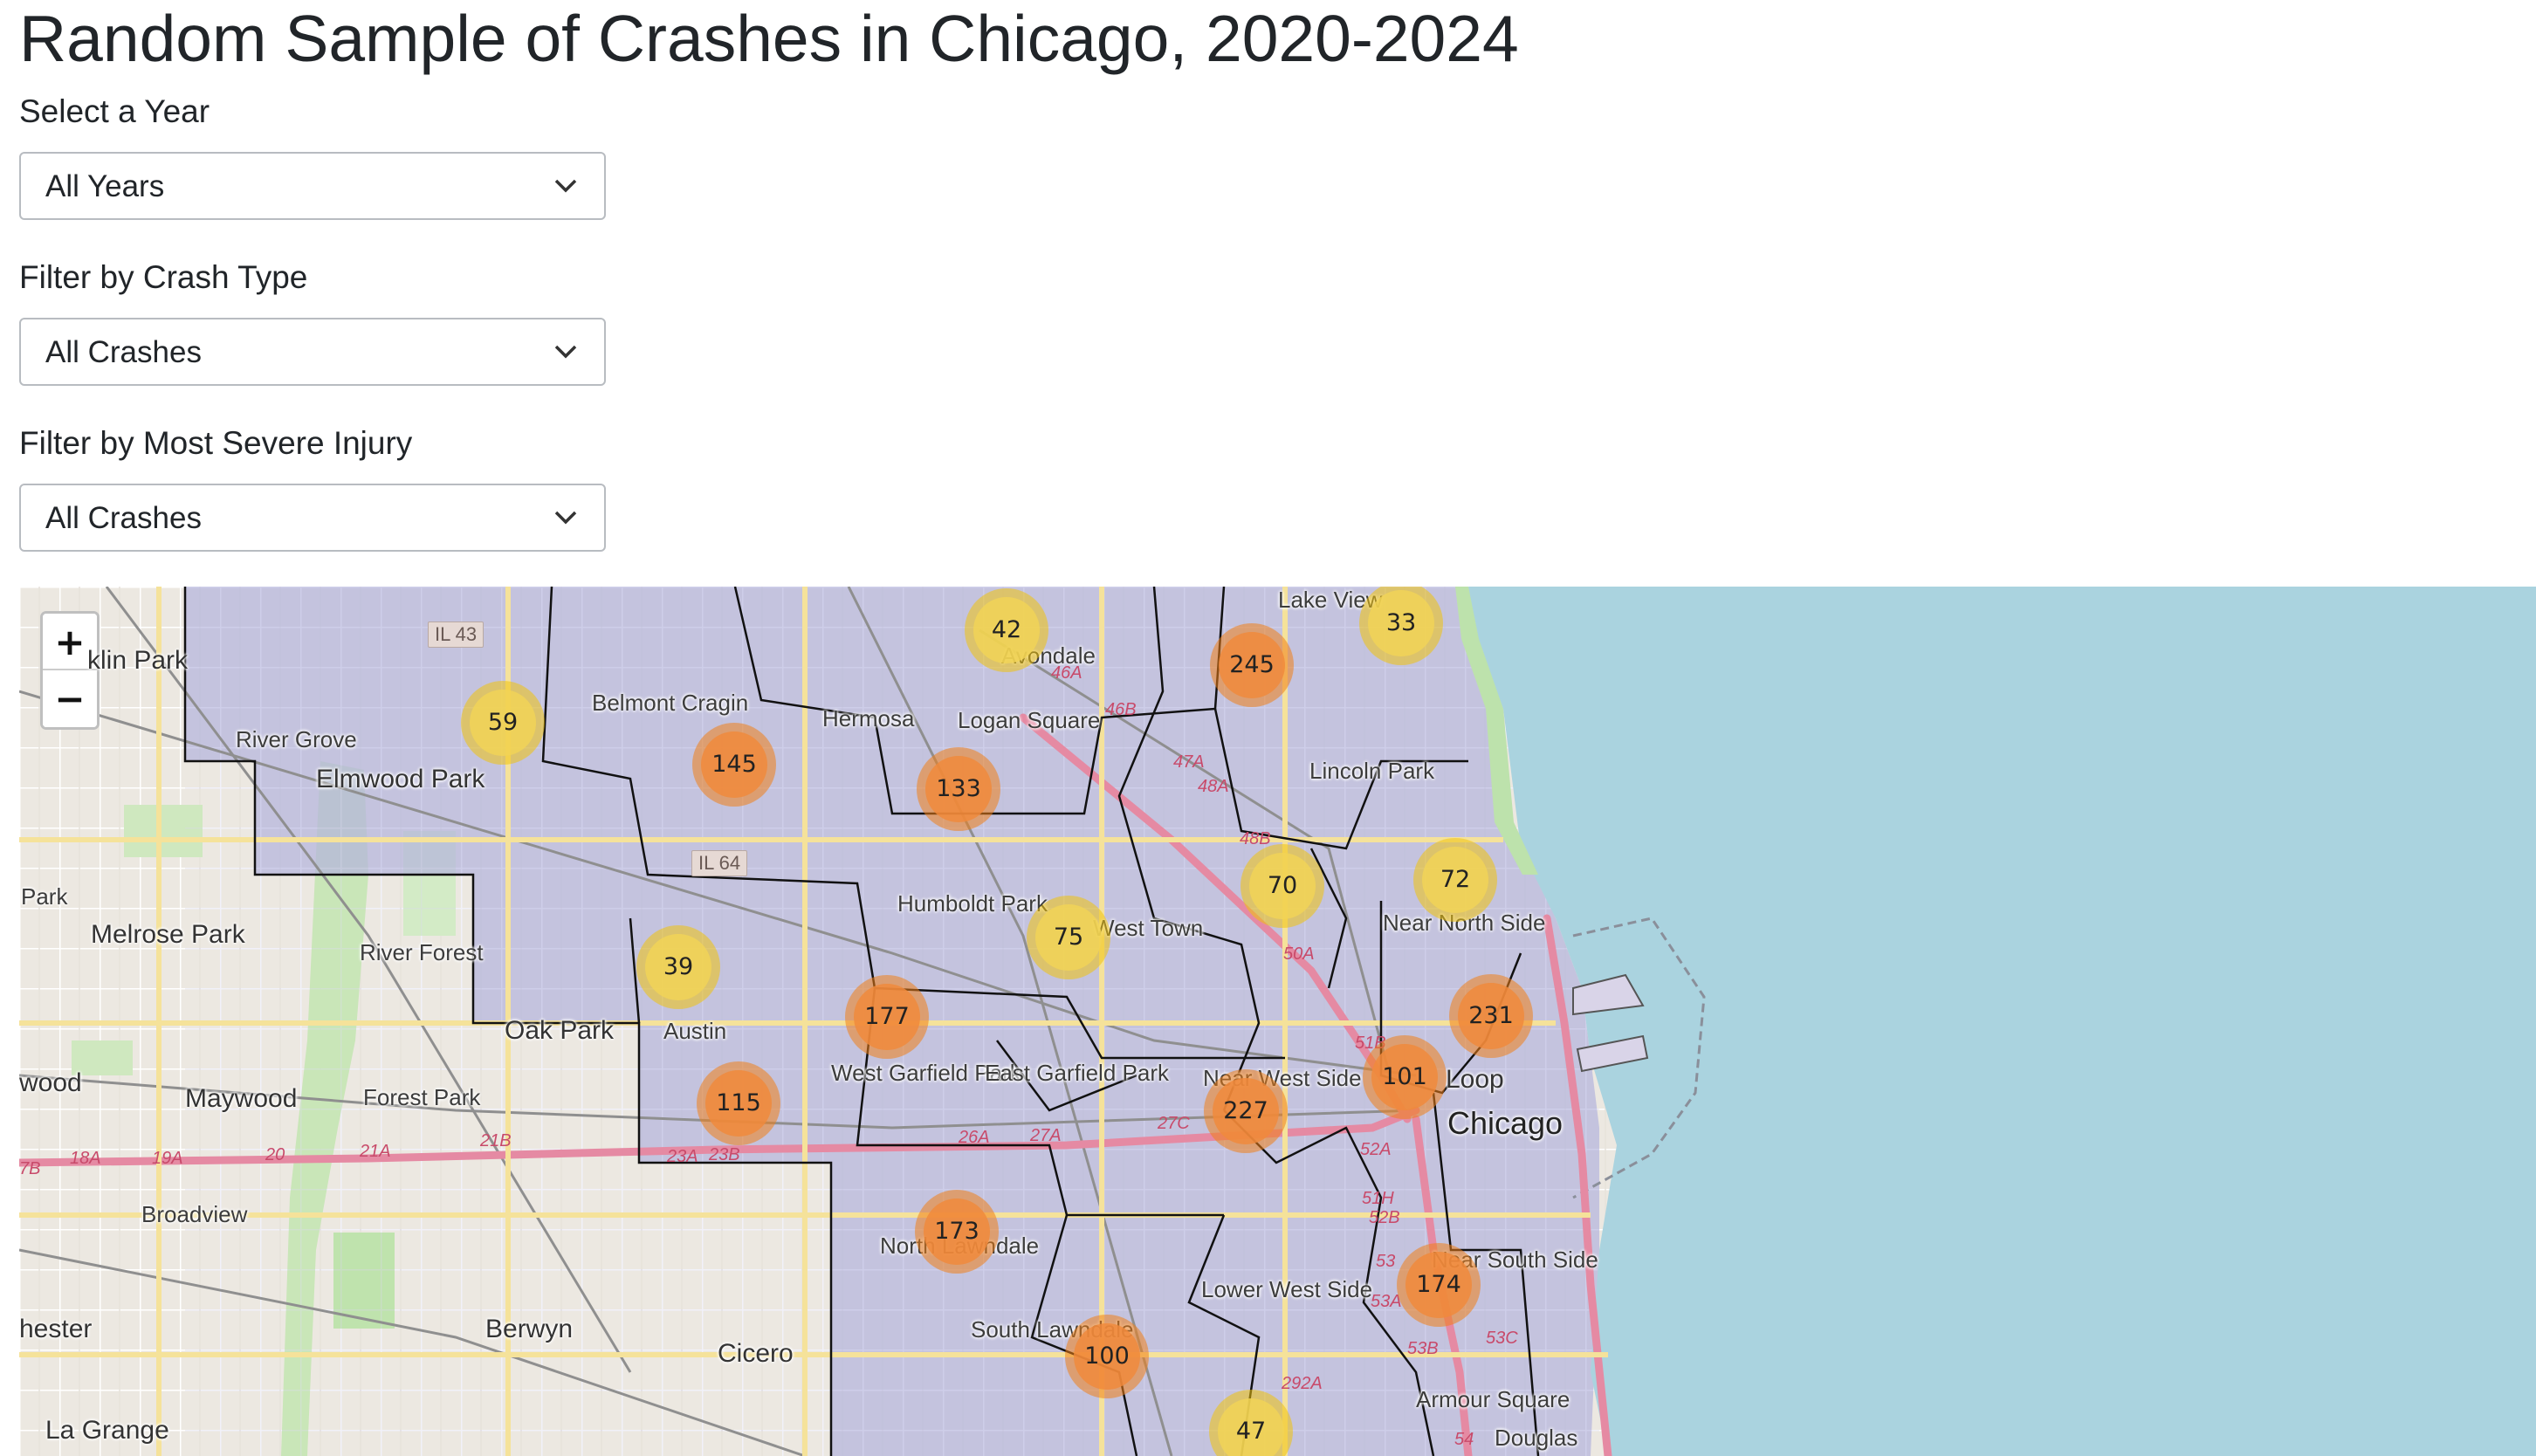  Describe the element at coordinates (683, 1156) in the screenshot. I see `exit-label: 23A` at that location.